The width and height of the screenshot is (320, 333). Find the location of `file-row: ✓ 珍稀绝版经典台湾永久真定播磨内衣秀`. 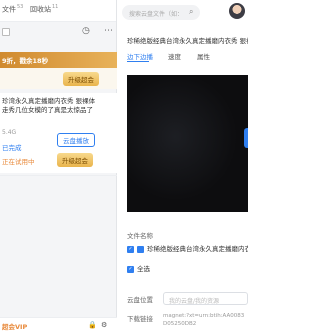

file-row: ✓ 珍稀绝版经典台湾永久真定播磨内衣秀 is located at coordinates (187, 248).